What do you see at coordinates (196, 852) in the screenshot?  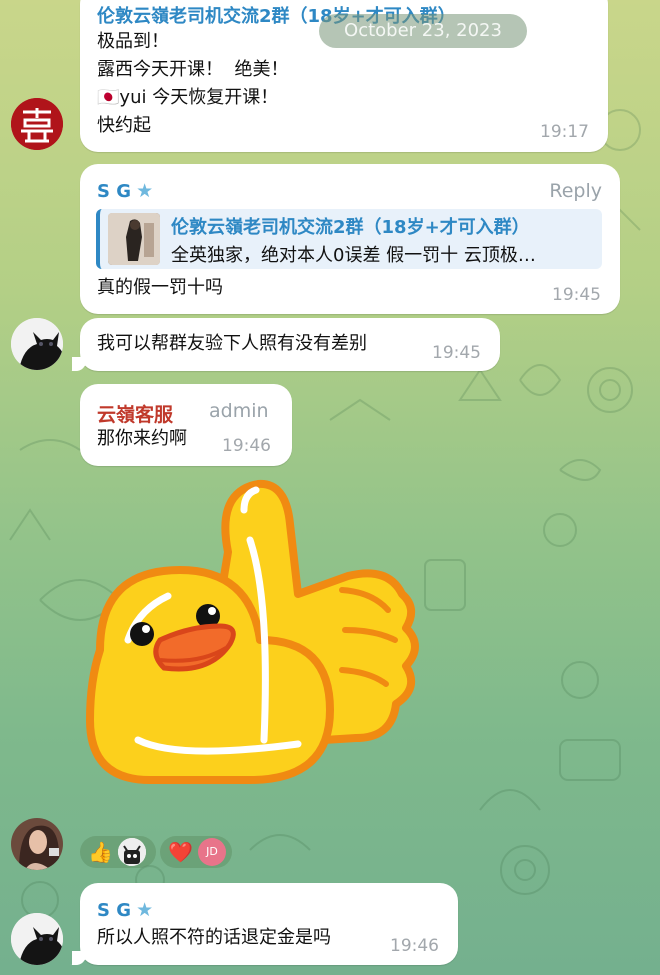 I see `reaction-heart: ❤️ JD` at bounding box center [196, 852].